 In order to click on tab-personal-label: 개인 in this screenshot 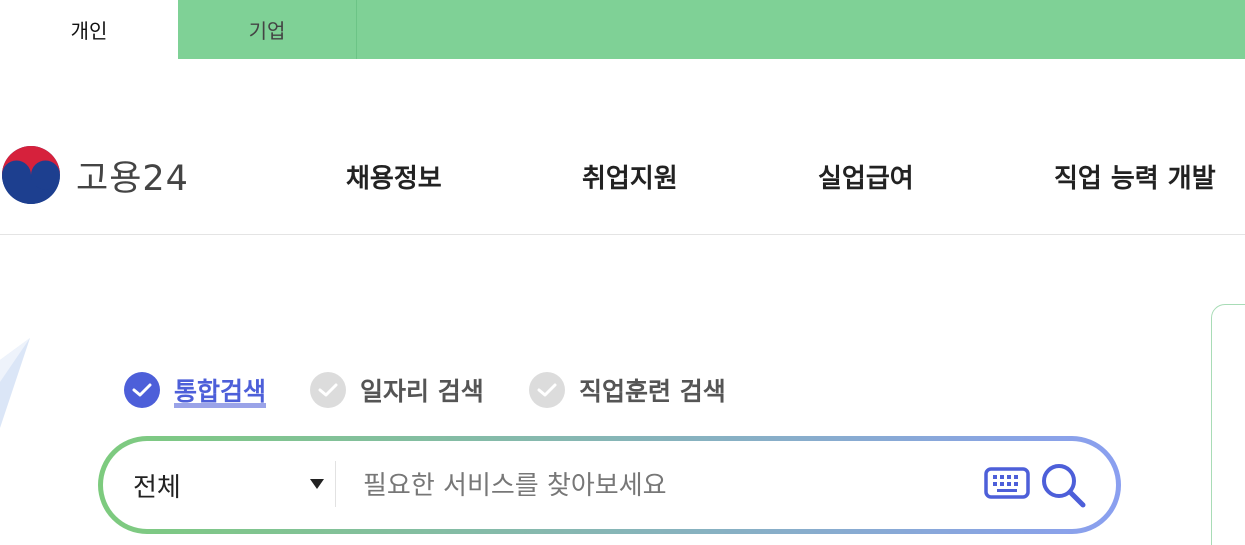, I will do `click(89, 31)`.